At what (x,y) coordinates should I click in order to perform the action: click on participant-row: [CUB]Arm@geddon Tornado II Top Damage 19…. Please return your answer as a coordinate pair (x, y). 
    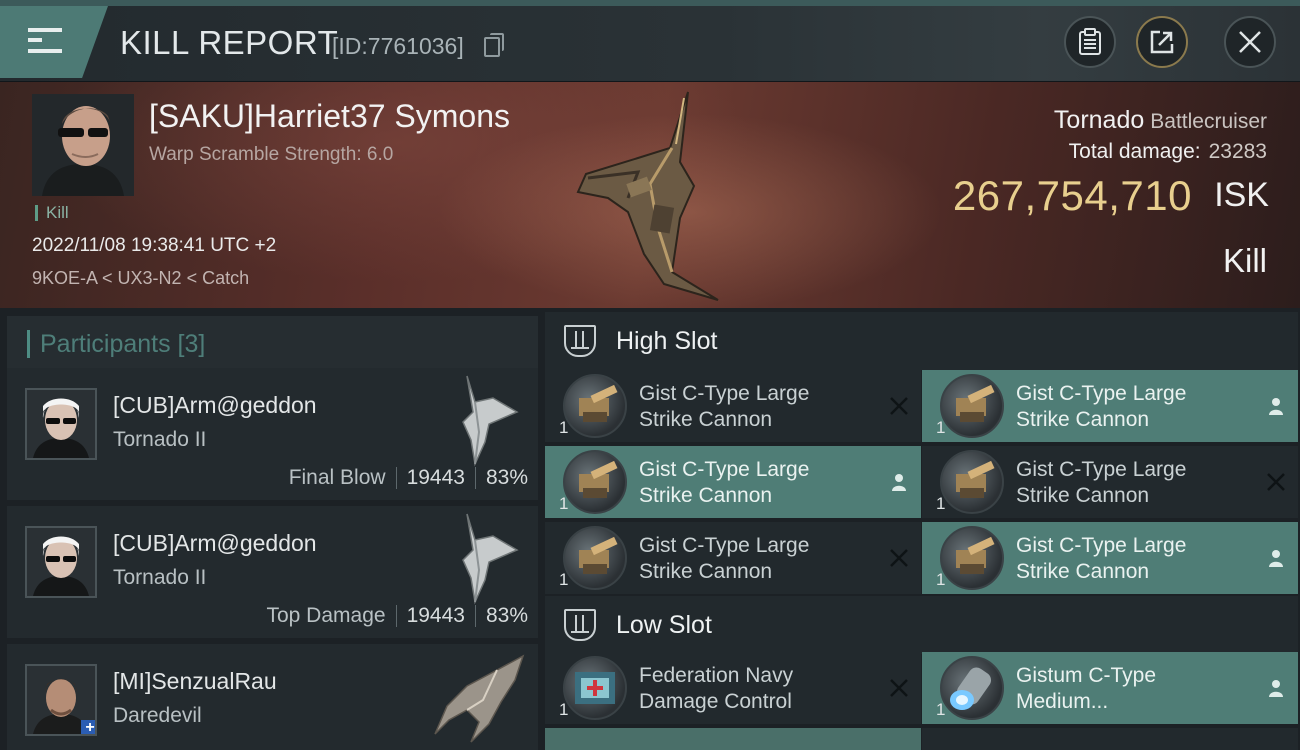
    Looking at the image, I should click on (272, 572).